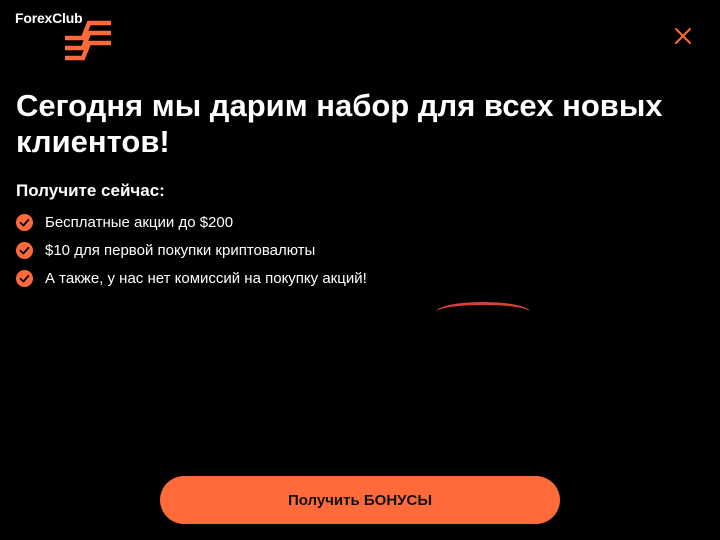 Image resolution: width=720 pixels, height=540 pixels. I want to click on benefit-label: $10 для первой покупки криптовалюты, so click(180, 250).